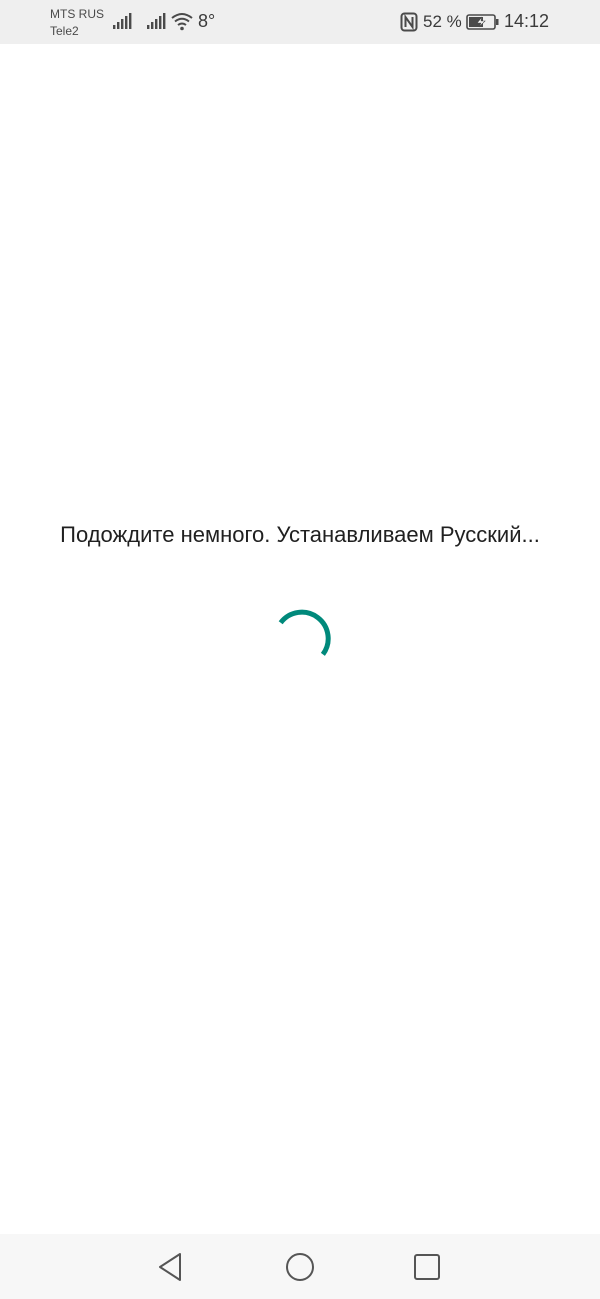 The image size is (600, 1299). What do you see at coordinates (409, 22) in the screenshot?
I see `nfc-icon` at bounding box center [409, 22].